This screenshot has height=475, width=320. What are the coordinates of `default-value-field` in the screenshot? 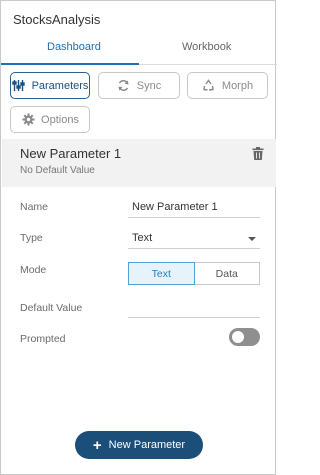 It's located at (194, 308).